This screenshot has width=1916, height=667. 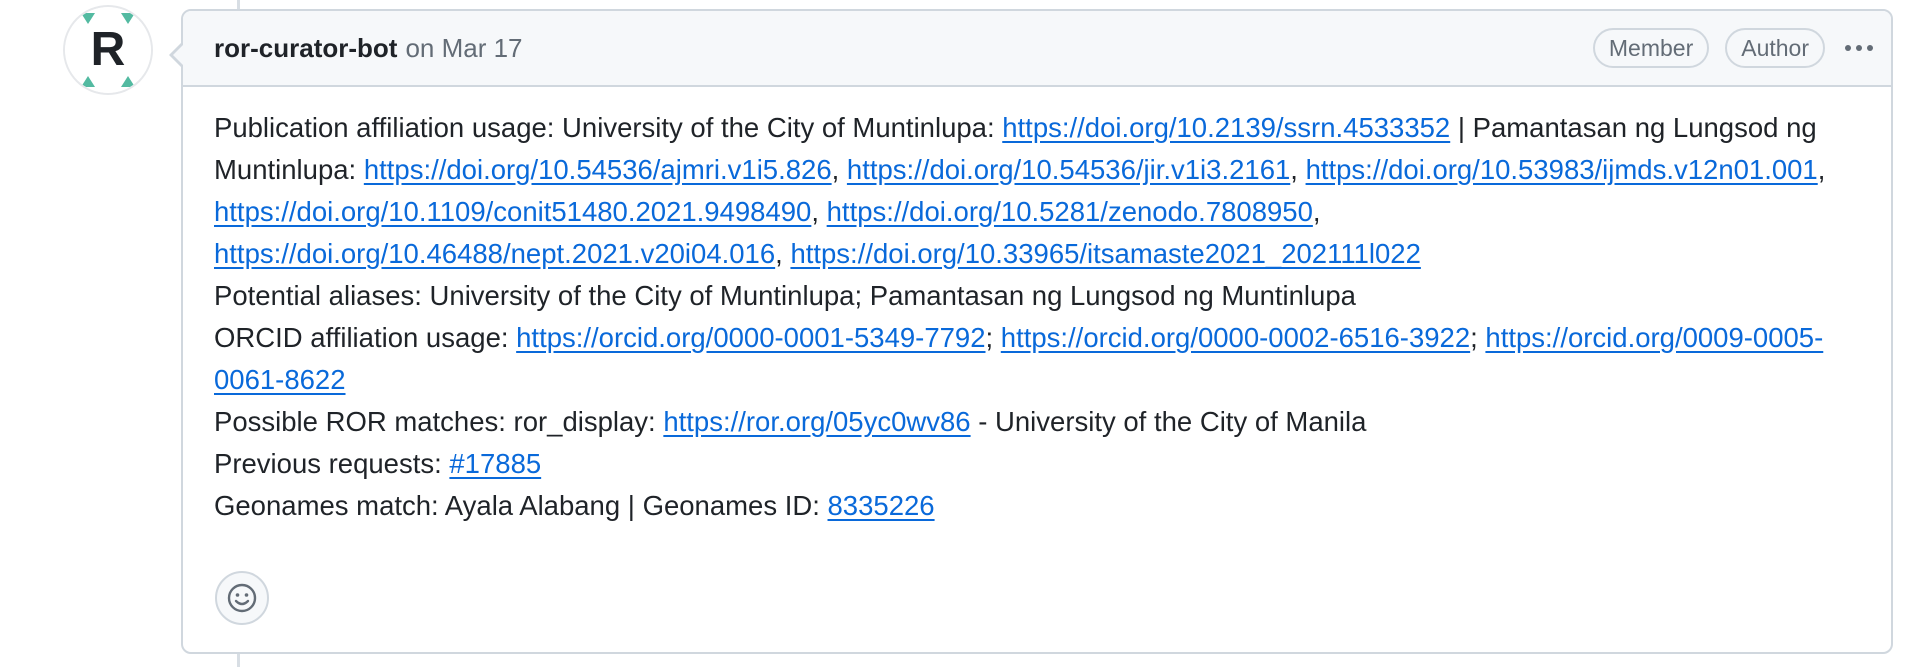 What do you see at coordinates (1070, 211) in the screenshot?
I see `doi-link: https://doi.org/10.5281/zenodo.7808950` at bounding box center [1070, 211].